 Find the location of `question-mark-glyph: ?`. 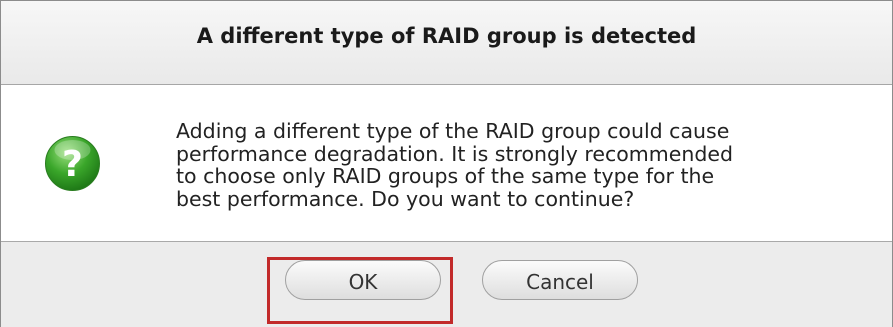

question-mark-glyph: ? is located at coordinates (72, 164).